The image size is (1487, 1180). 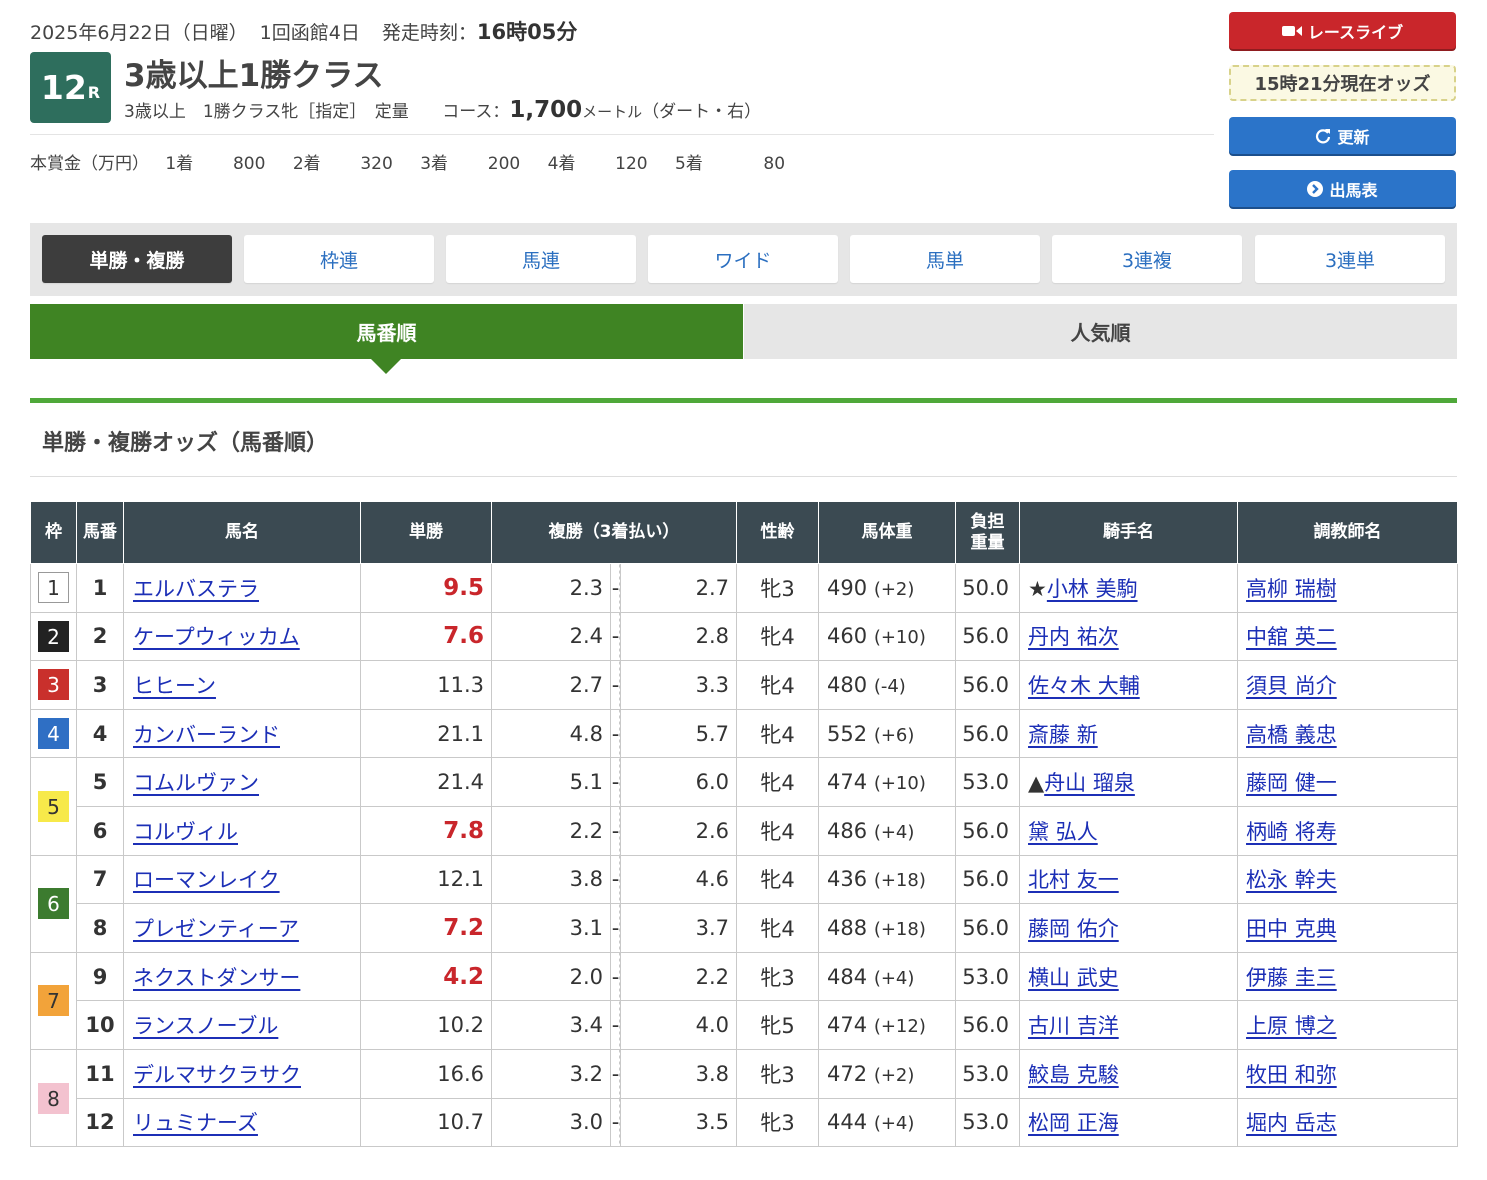 What do you see at coordinates (945, 259) in the screenshot?
I see `tab-exacta: 馬単` at bounding box center [945, 259].